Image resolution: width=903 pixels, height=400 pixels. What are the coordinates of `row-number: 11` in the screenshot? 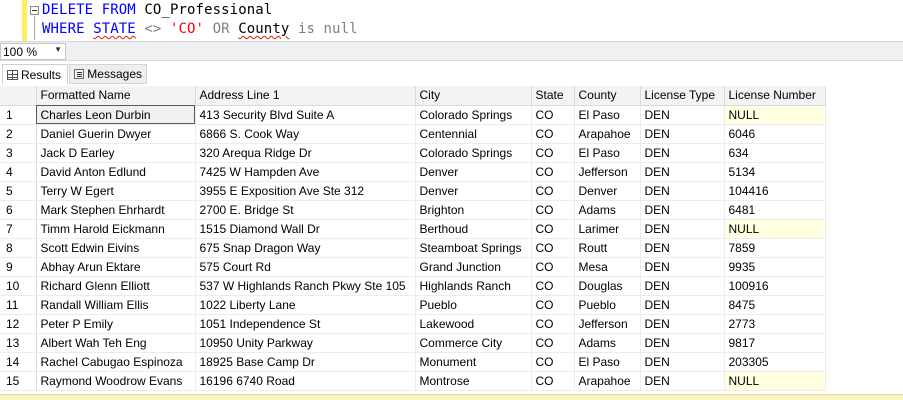 It's located at (18, 305).